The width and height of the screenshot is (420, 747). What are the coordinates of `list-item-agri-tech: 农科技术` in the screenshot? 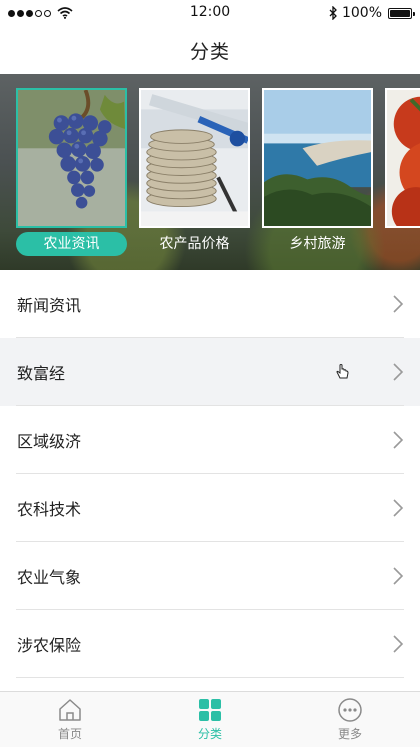 It's located at (210, 508).